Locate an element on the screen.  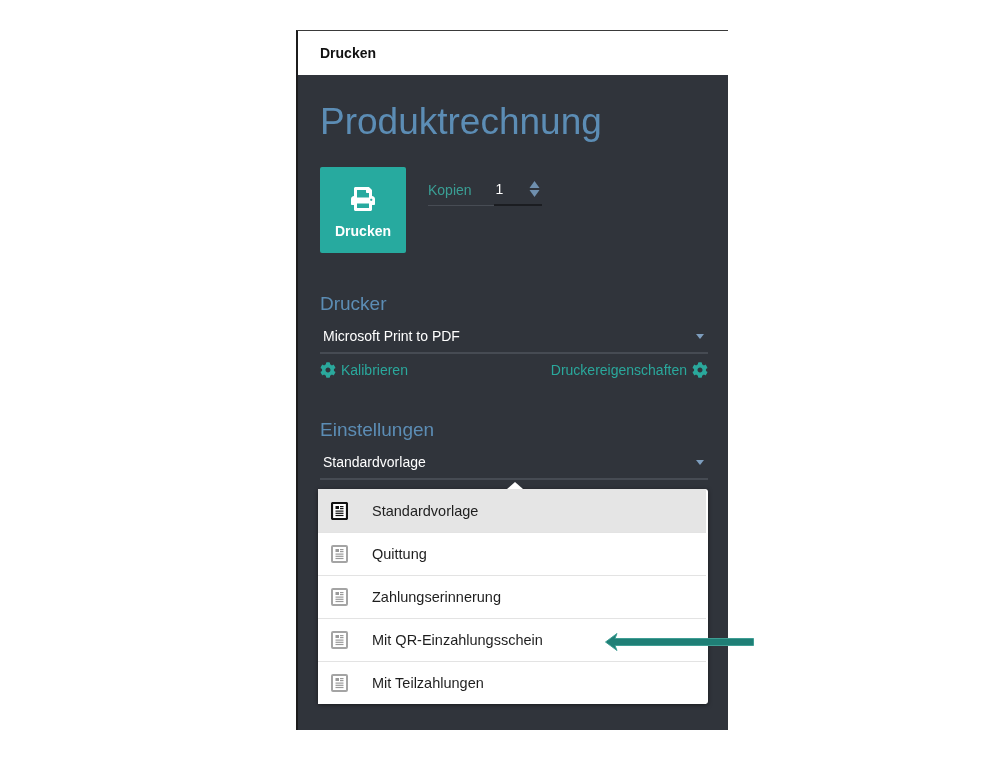
section-heading: Einstellungen is located at coordinates (377, 430).